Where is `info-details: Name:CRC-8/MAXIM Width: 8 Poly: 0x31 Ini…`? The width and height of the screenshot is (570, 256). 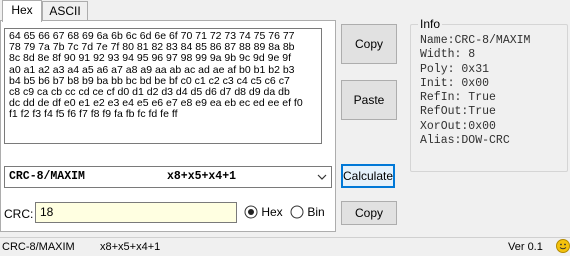 info-details: Name:CRC-8/MAXIM Width: 8 Poly: 0x31 Ini… is located at coordinates (475, 91).